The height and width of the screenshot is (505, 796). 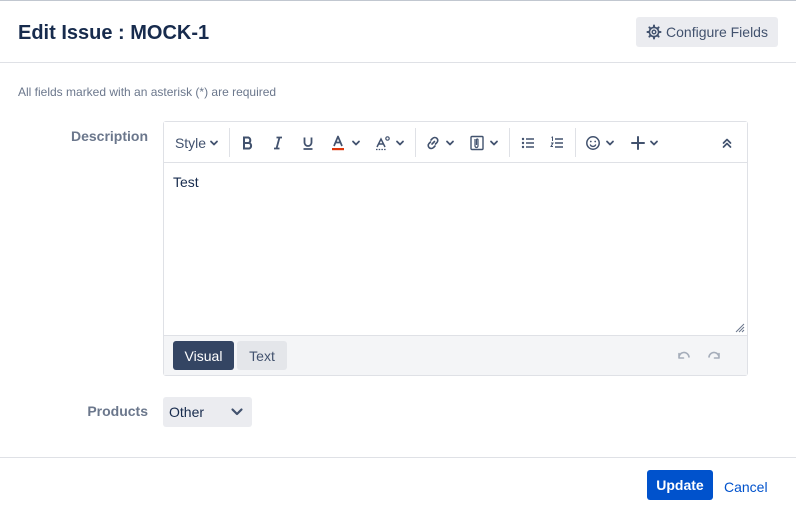 I want to click on numbered-list-icon, so click(x=556, y=142).